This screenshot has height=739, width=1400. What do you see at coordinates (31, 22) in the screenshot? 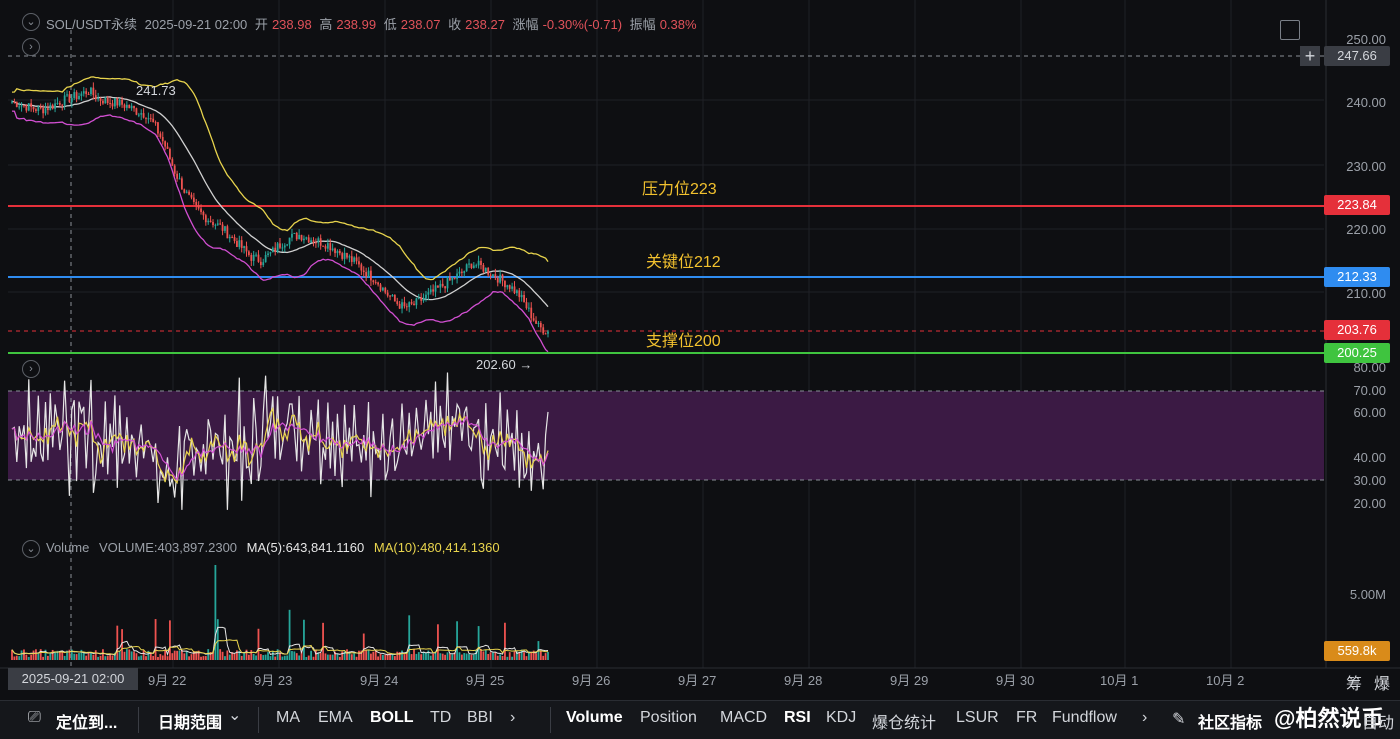
I see `collapse-toggle-icon: ⌄` at bounding box center [31, 22].